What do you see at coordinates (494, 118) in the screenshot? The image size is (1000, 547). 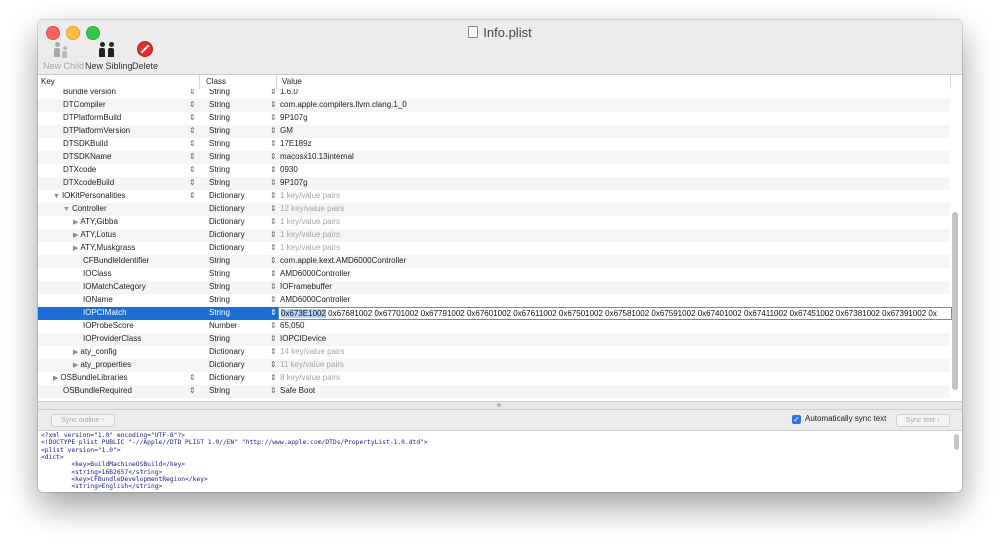 I see `outline-row: DTPlatformBuild ⇕ String ⇕ 9P107g` at bounding box center [494, 118].